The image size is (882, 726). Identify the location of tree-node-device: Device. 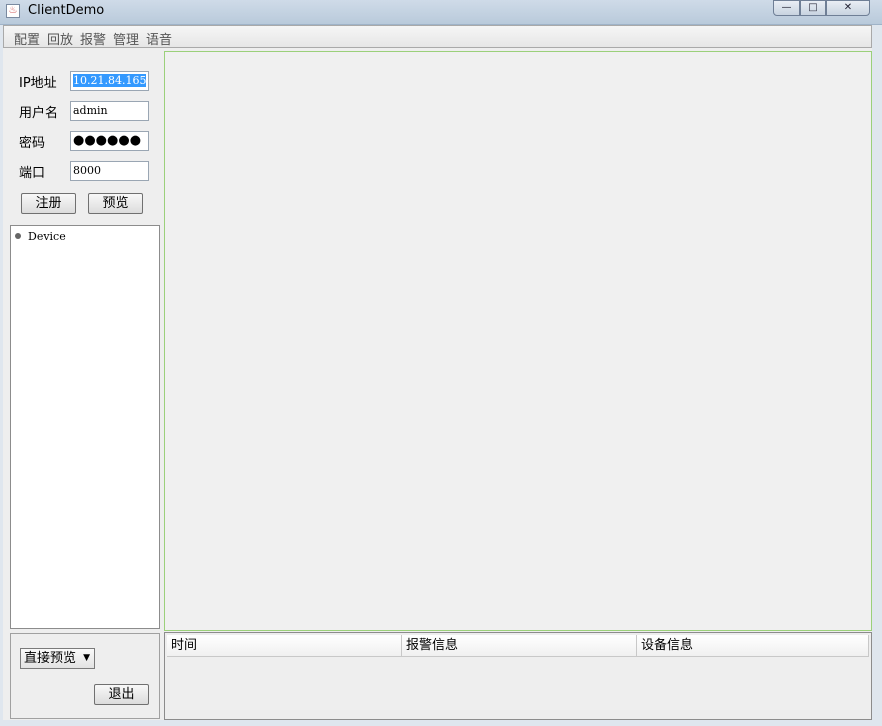
(40, 236).